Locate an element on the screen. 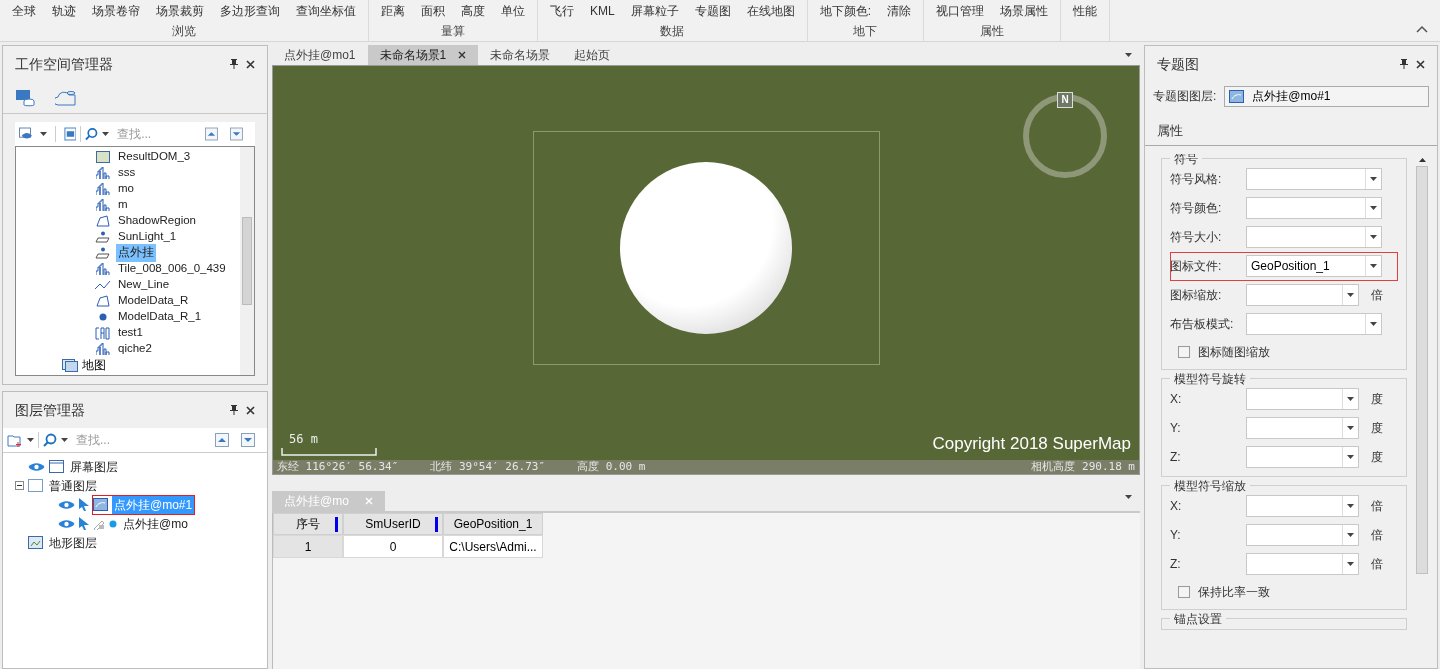  ribbon-button: 全球 is located at coordinates (24, 11).